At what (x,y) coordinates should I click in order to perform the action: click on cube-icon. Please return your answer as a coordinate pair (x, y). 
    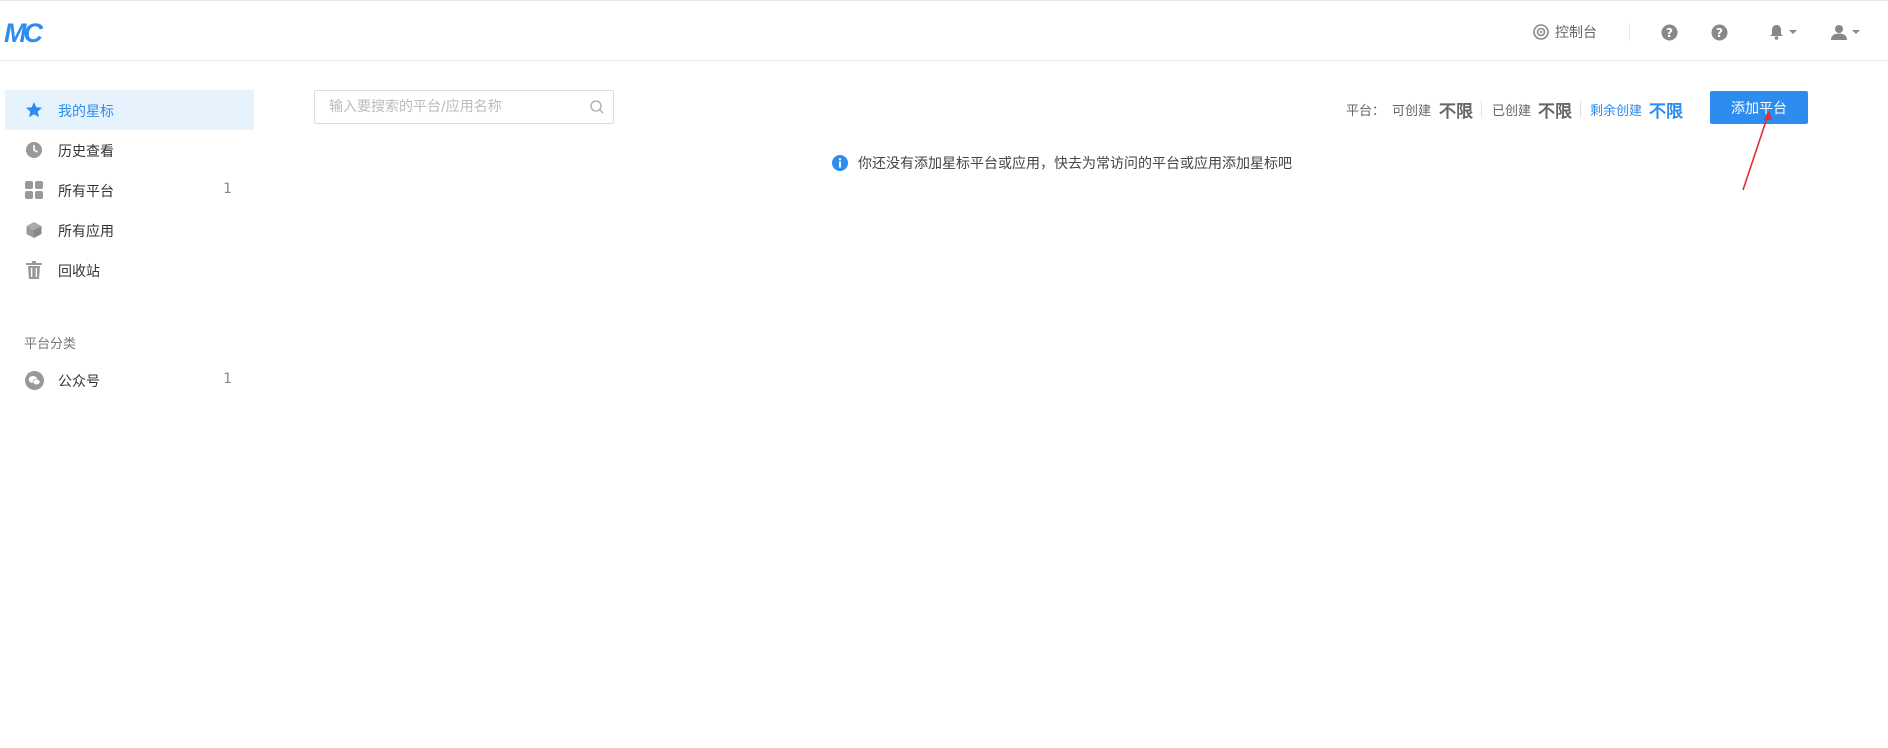
    Looking at the image, I should click on (34, 230).